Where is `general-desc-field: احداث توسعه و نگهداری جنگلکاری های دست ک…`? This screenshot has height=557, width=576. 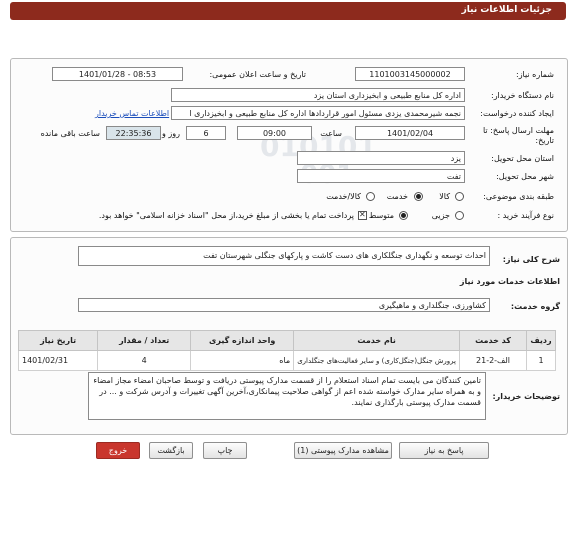 general-desc-field: احداث توسعه و نگهداری جنگلکاری های دست ک… is located at coordinates (284, 256).